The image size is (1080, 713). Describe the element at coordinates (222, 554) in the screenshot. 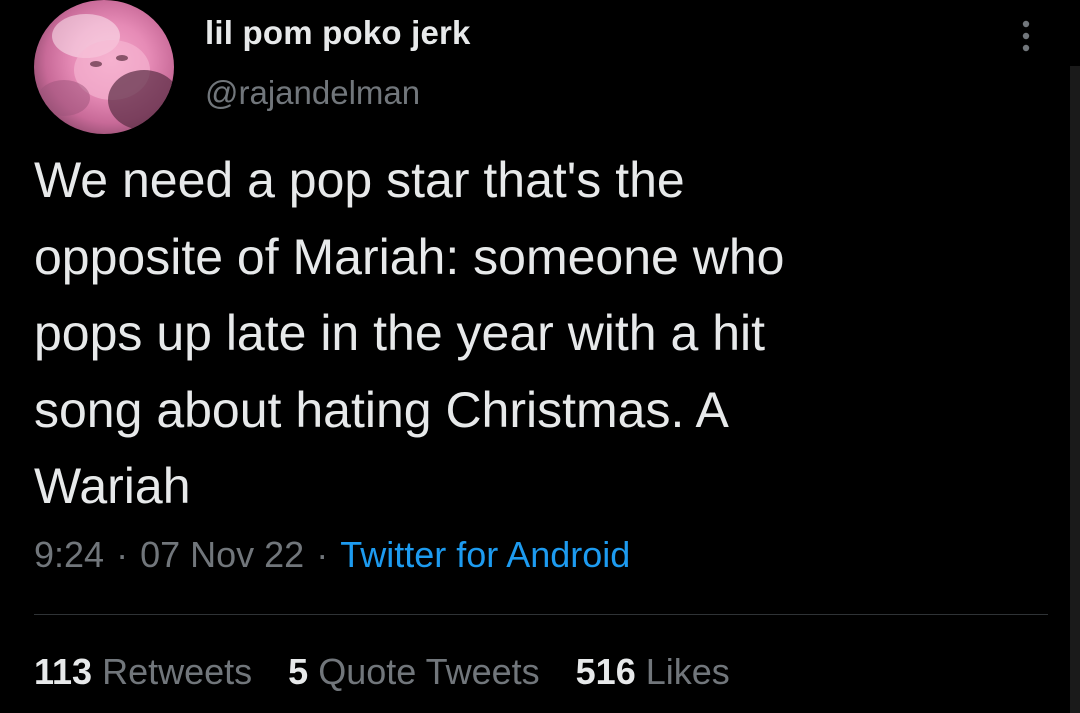

I see `tweet-date: 07 Nov 22` at that location.